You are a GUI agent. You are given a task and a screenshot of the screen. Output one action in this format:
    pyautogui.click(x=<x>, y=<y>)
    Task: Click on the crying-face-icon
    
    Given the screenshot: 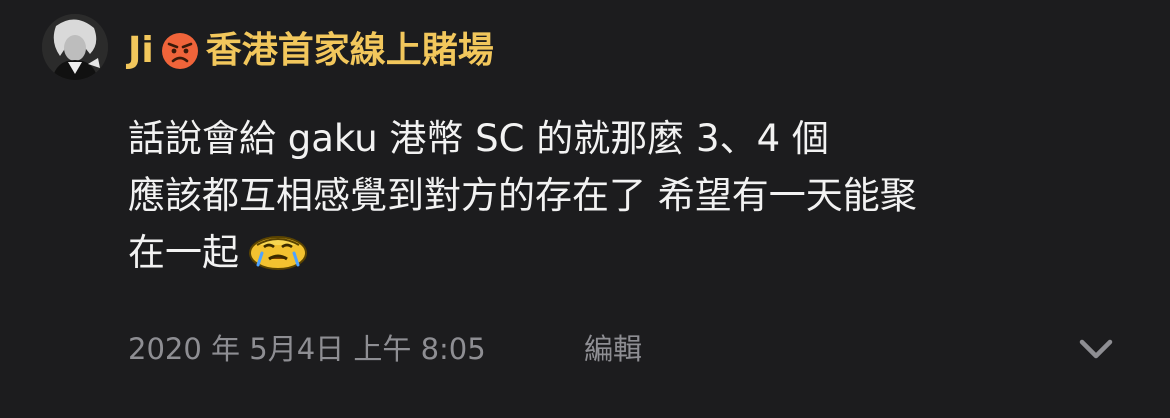 What is the action you would take?
    pyautogui.click(x=278, y=253)
    